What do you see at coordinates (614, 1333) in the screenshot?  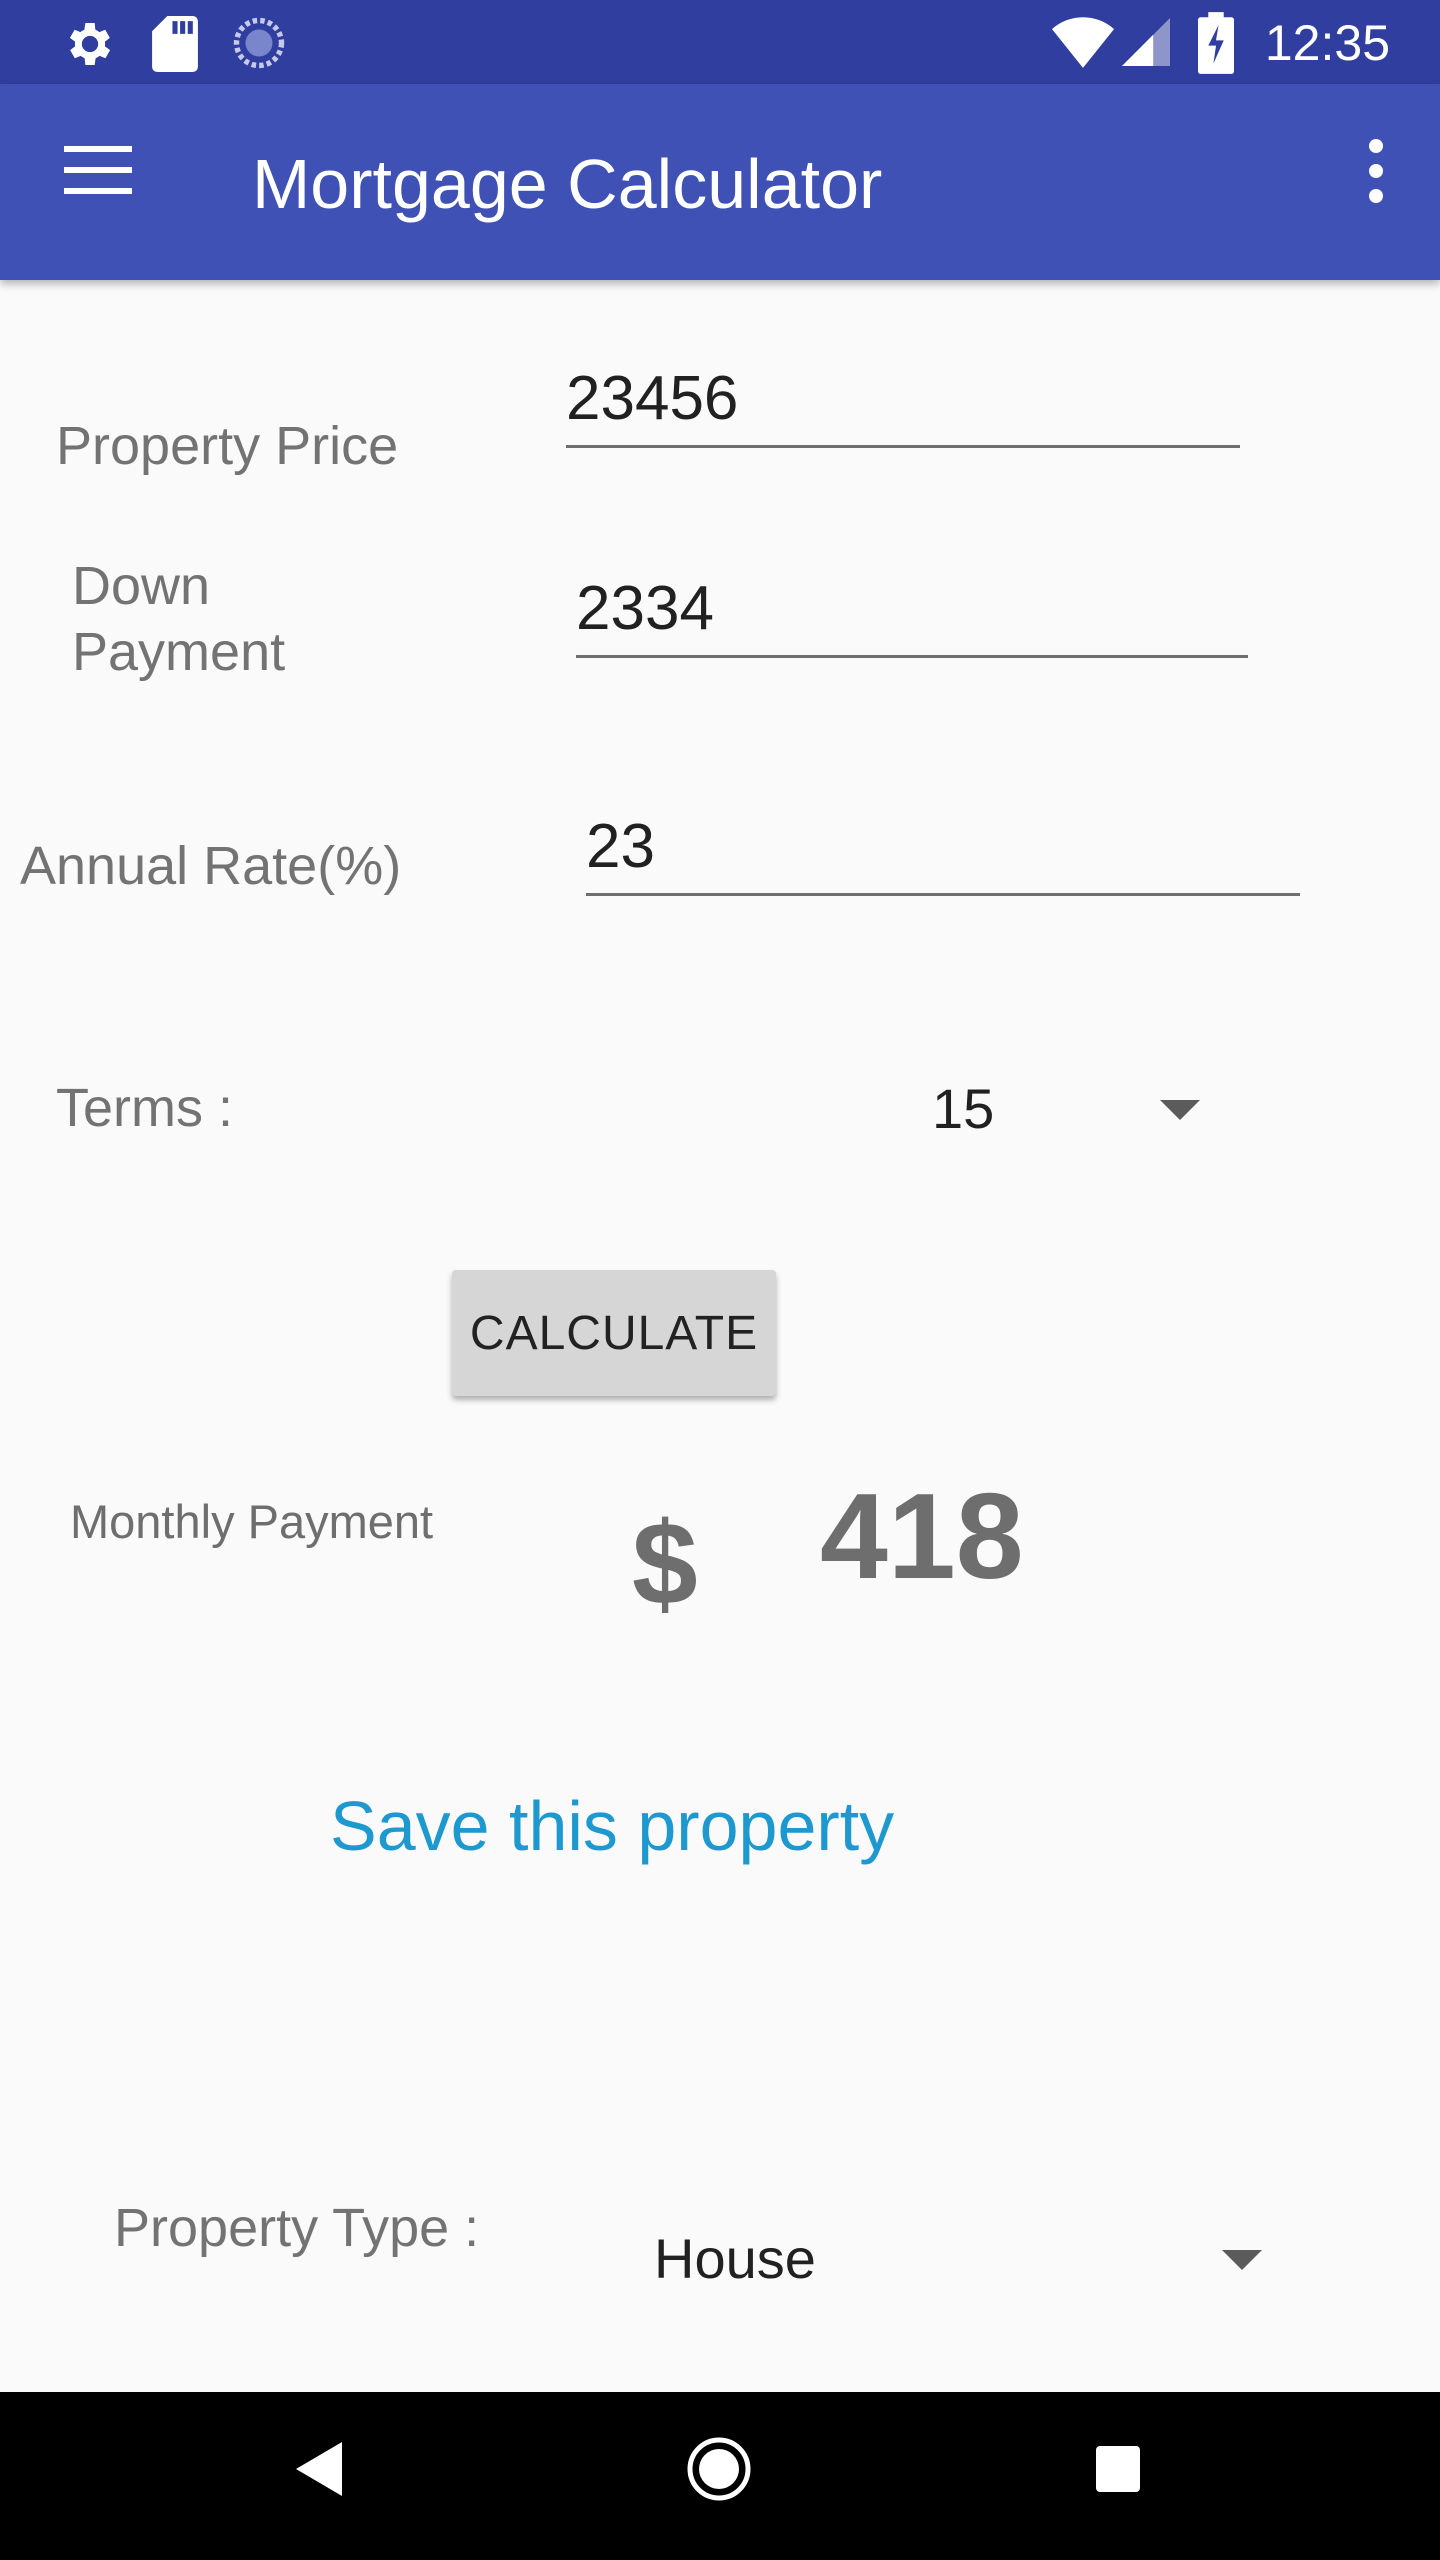 I see `calculate-button: CALCULATE` at bounding box center [614, 1333].